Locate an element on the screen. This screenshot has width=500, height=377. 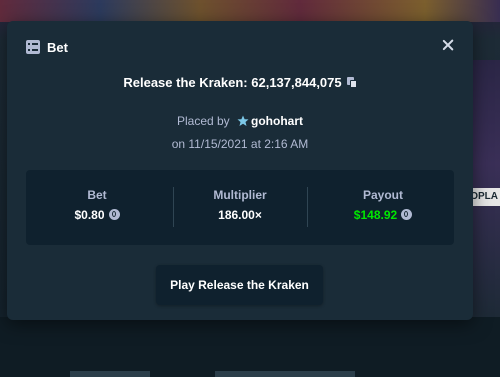
close-icon is located at coordinates (448, 45).